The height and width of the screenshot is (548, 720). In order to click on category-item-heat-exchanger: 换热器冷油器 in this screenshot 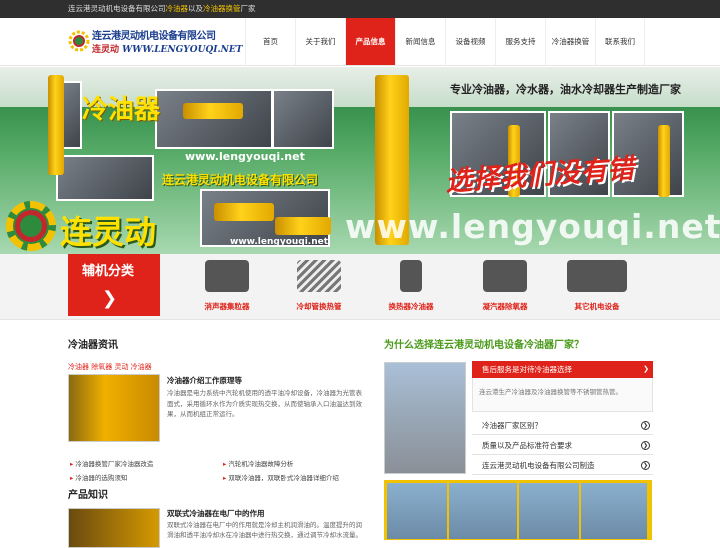, I will do `click(411, 288)`.